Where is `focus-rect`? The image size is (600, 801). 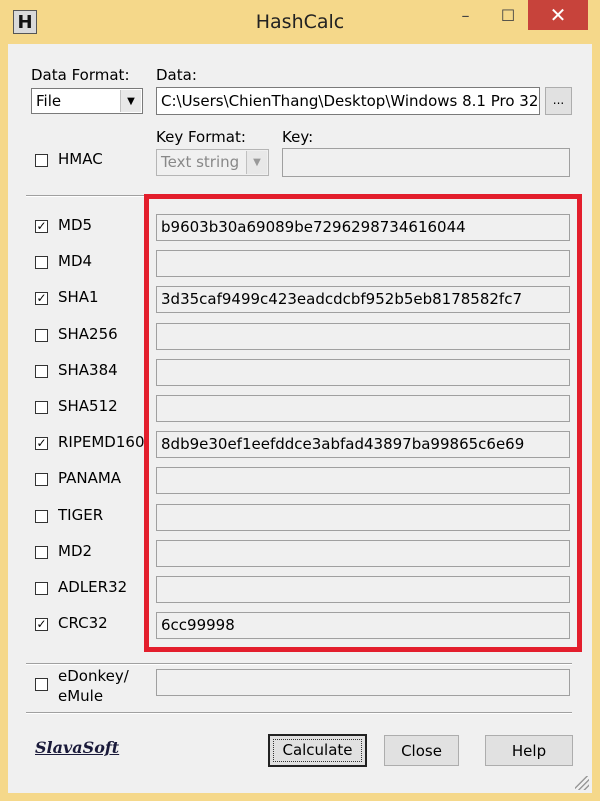 focus-rect is located at coordinates (317, 750).